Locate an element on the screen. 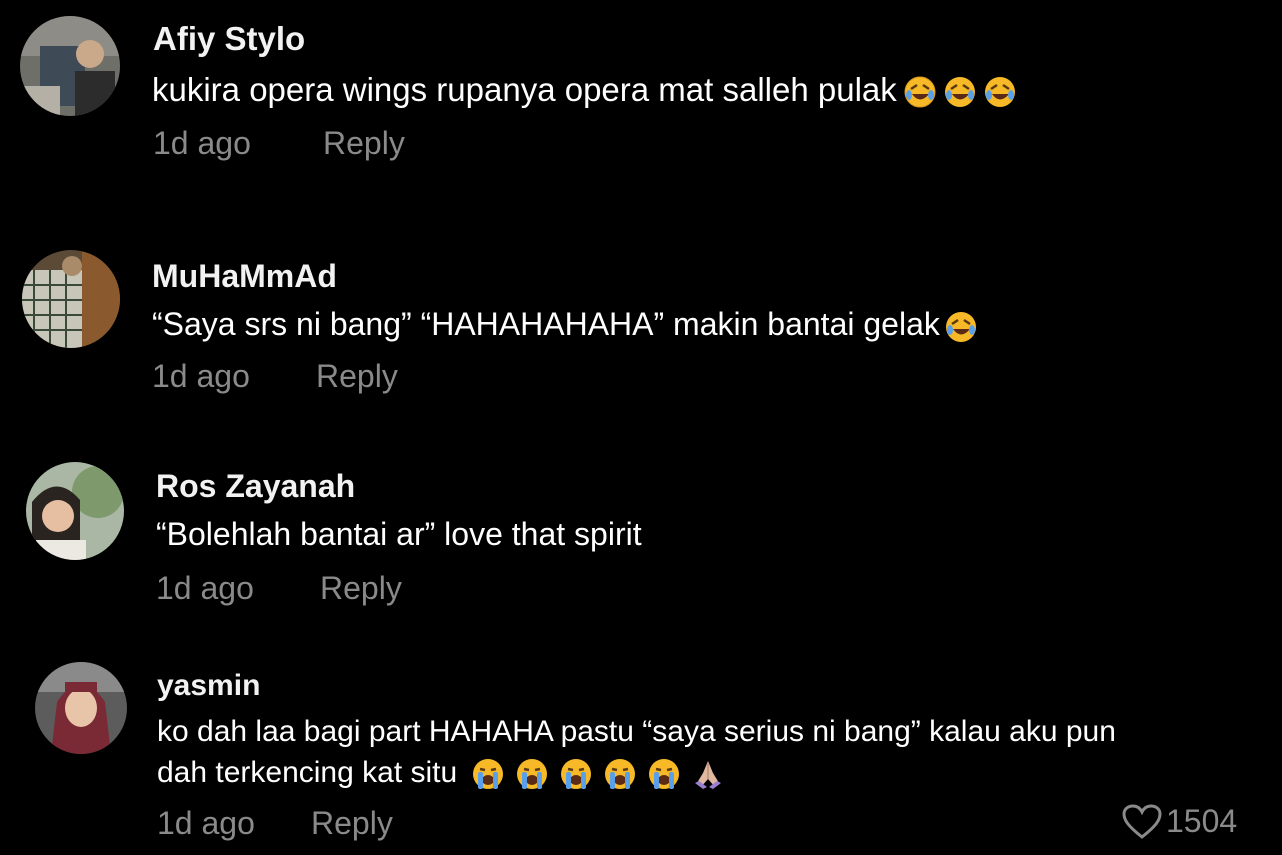 The height and width of the screenshot is (855, 1282). heart-icon is located at coordinates (1142, 821).